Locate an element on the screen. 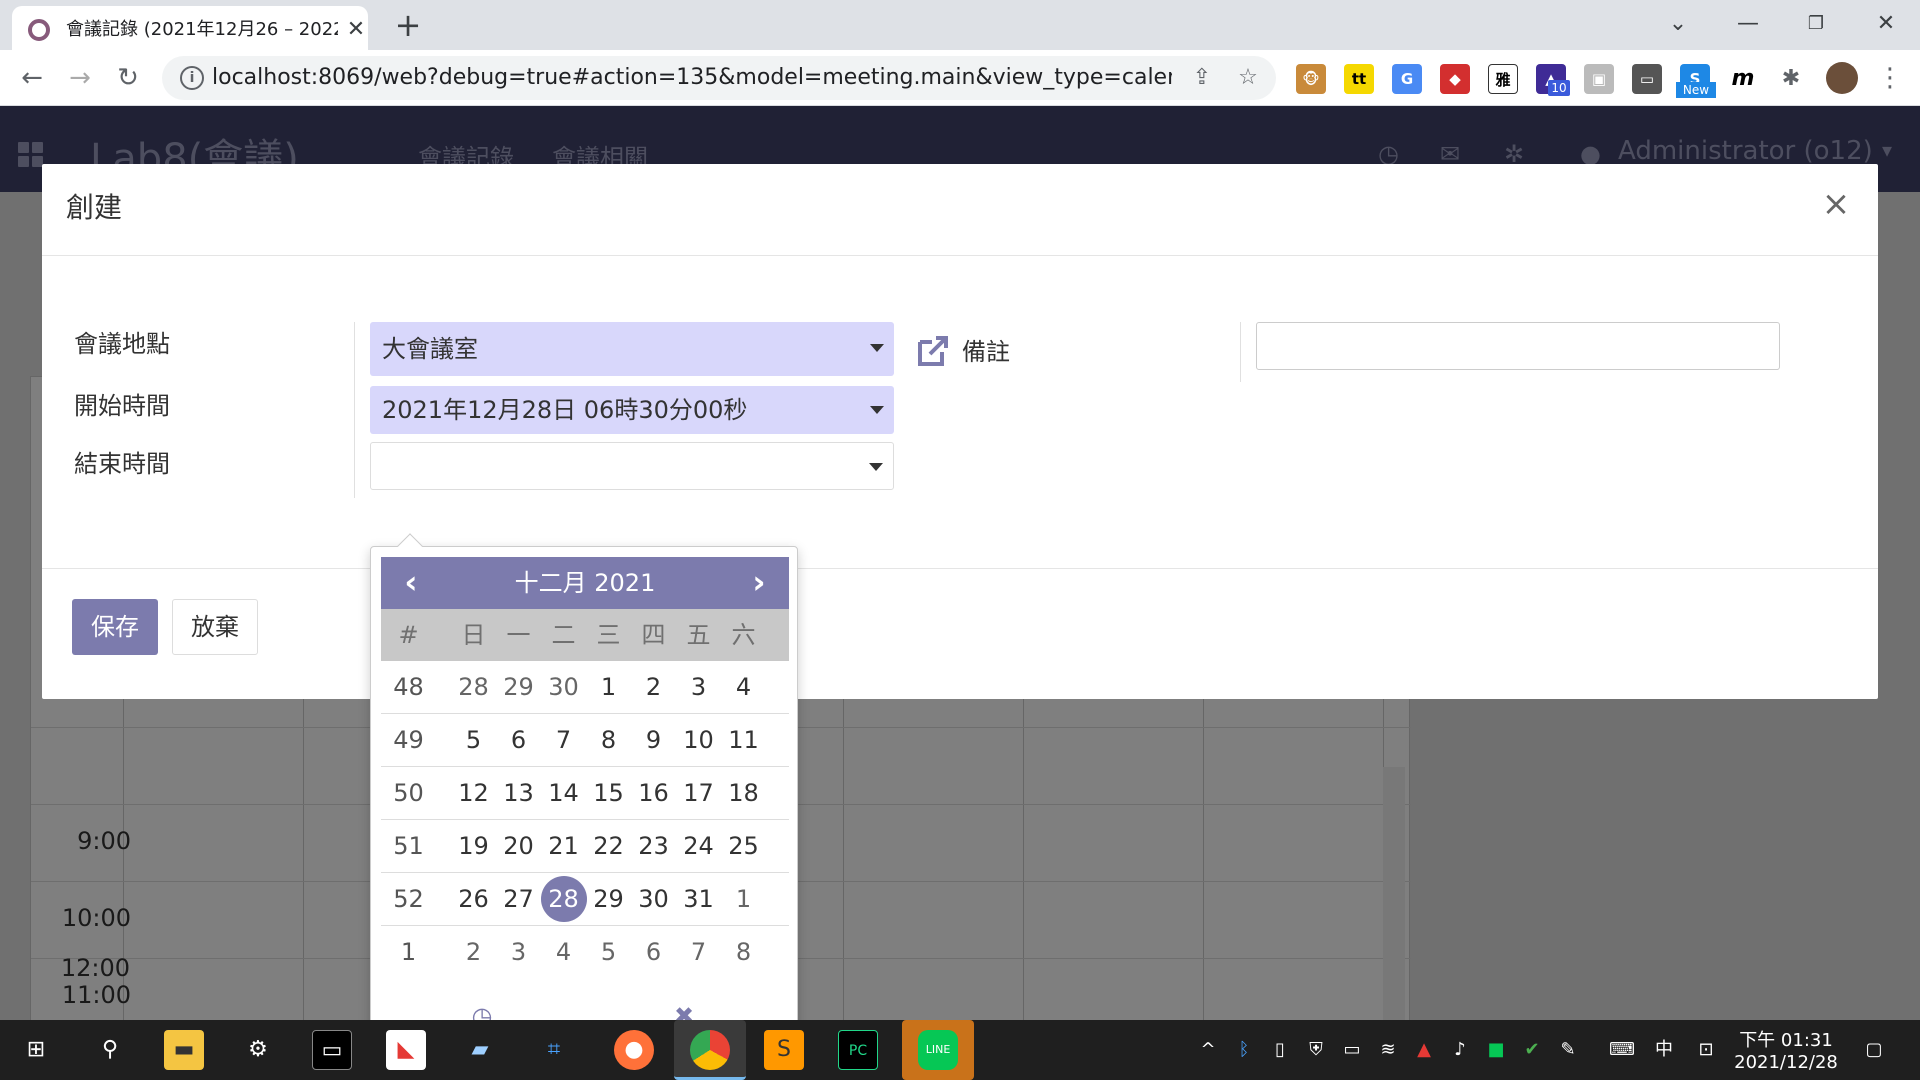 The height and width of the screenshot is (1080, 1920). site-info-icon: i is located at coordinates (192, 78).